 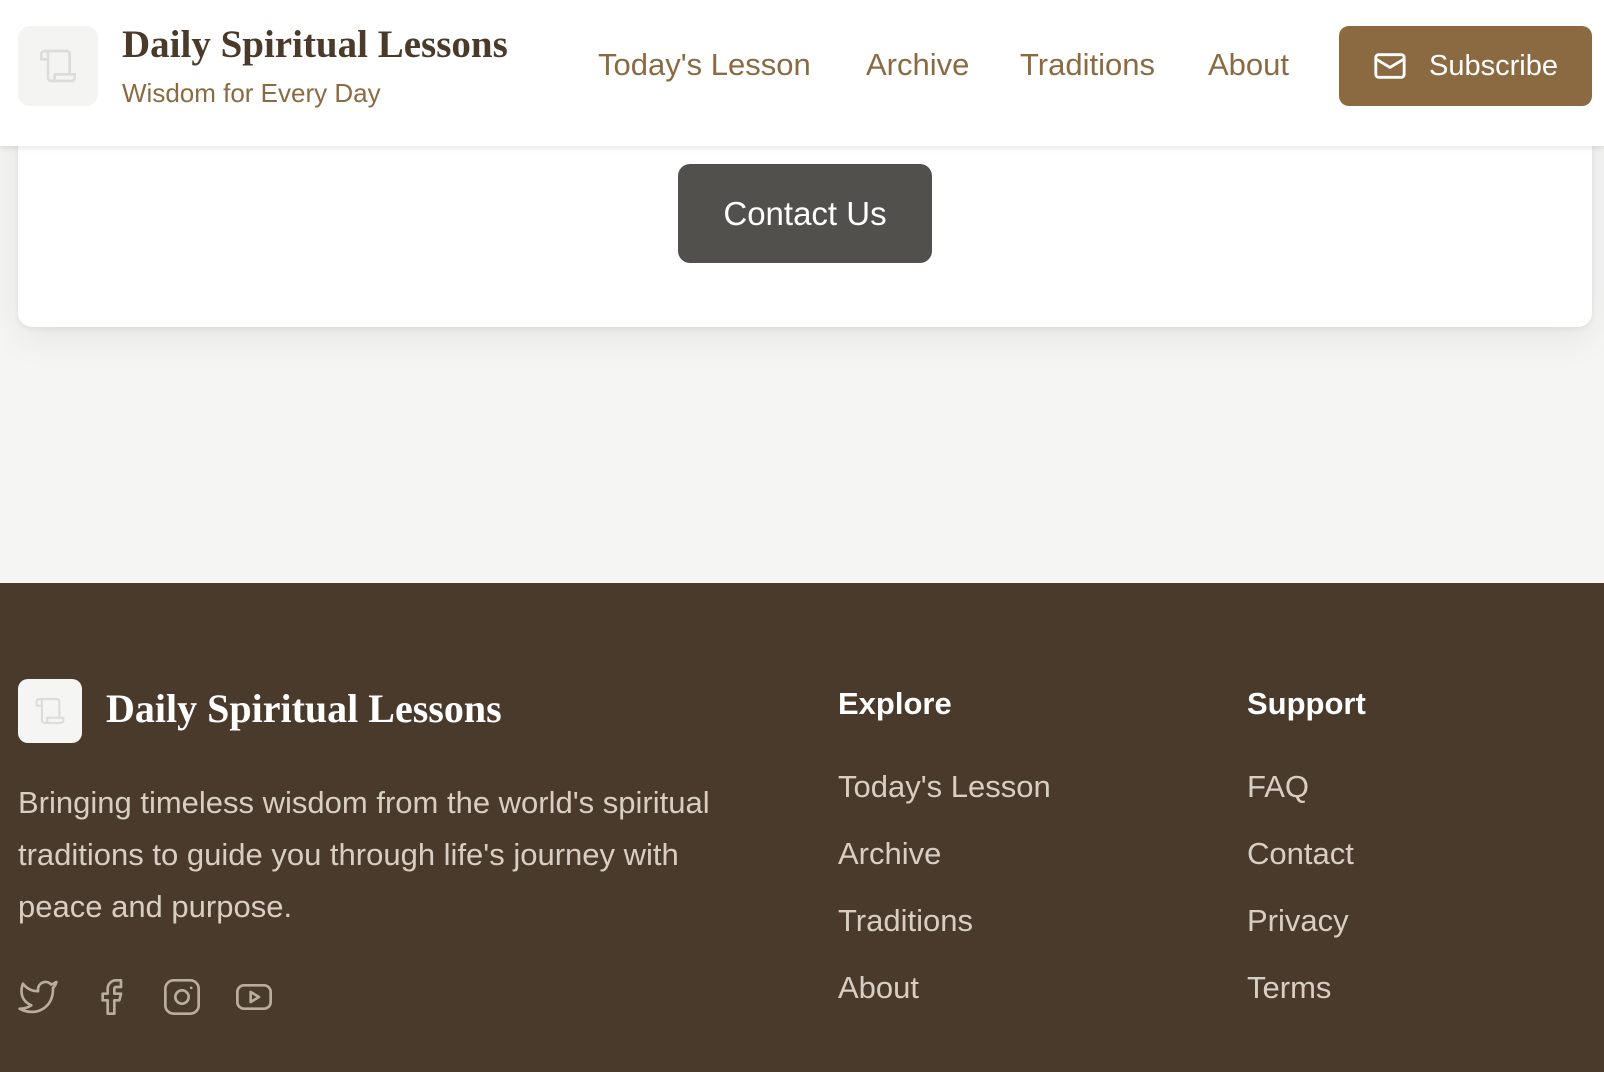 I want to click on footer-link-privacy: Privacy, so click(x=1298, y=921).